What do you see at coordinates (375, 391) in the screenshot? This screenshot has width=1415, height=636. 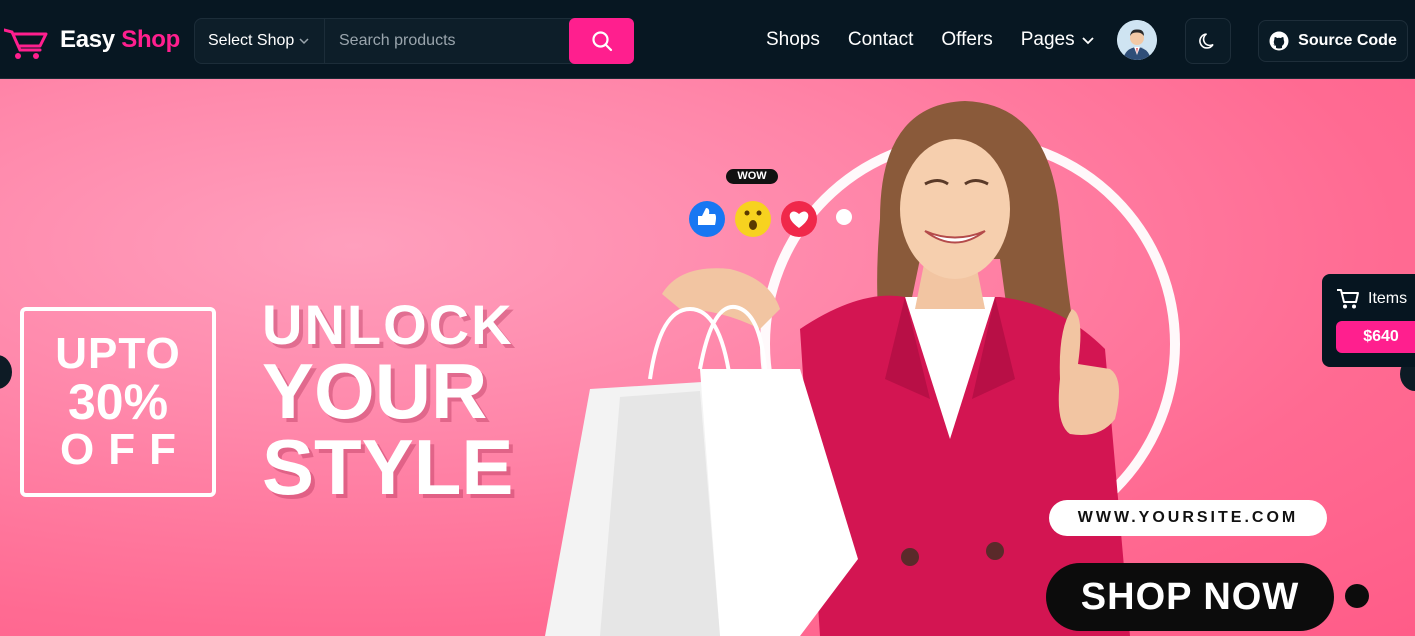 I see `headline-line2: YOUR` at bounding box center [375, 391].